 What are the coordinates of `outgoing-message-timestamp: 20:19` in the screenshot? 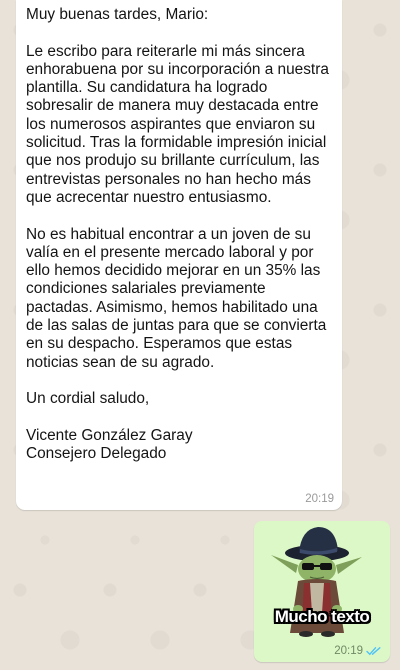 It's located at (348, 651).